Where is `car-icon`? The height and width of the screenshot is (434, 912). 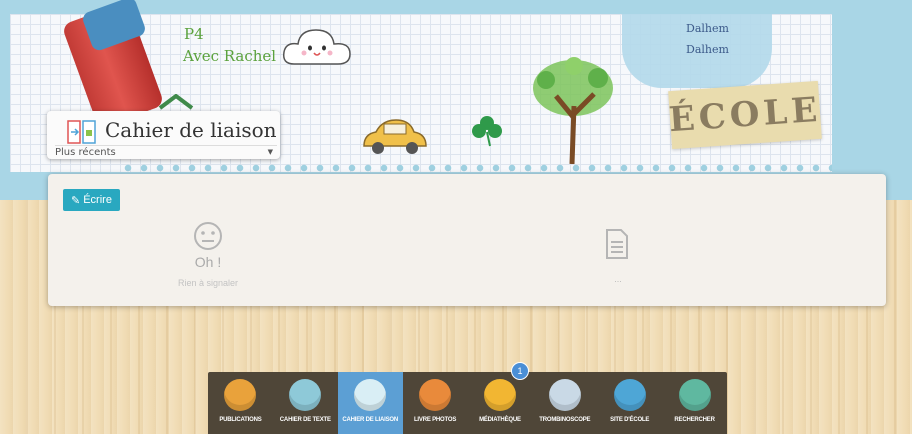 car-icon is located at coordinates (395, 136).